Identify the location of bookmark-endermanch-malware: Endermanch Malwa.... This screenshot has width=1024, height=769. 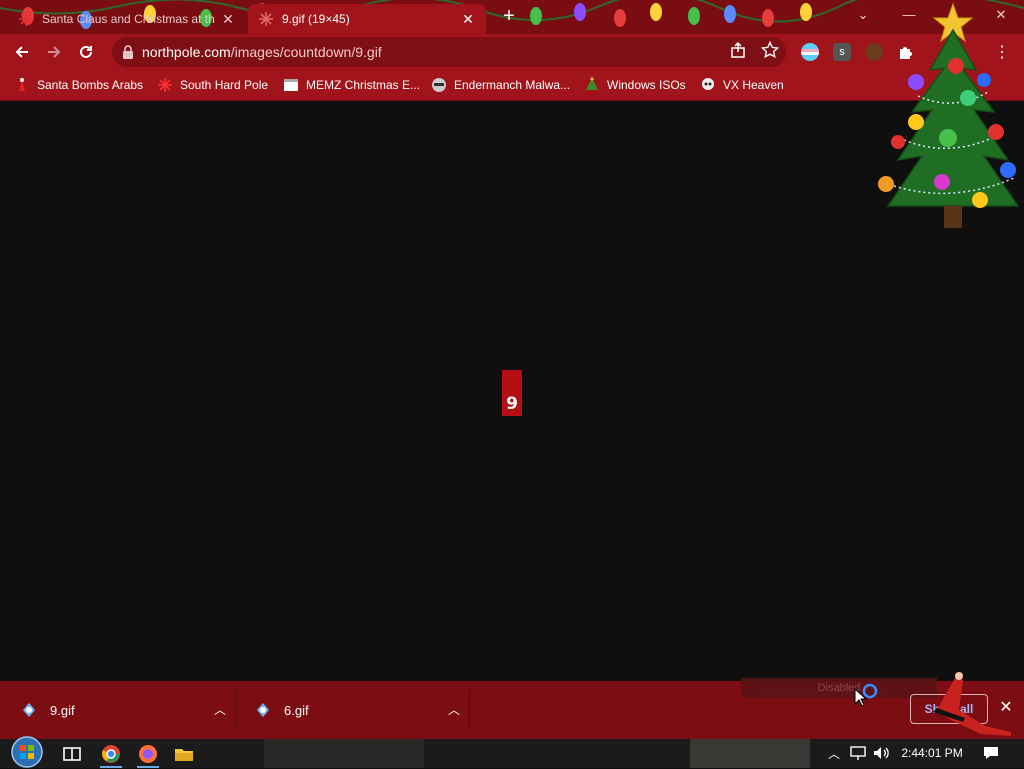
(500, 85).